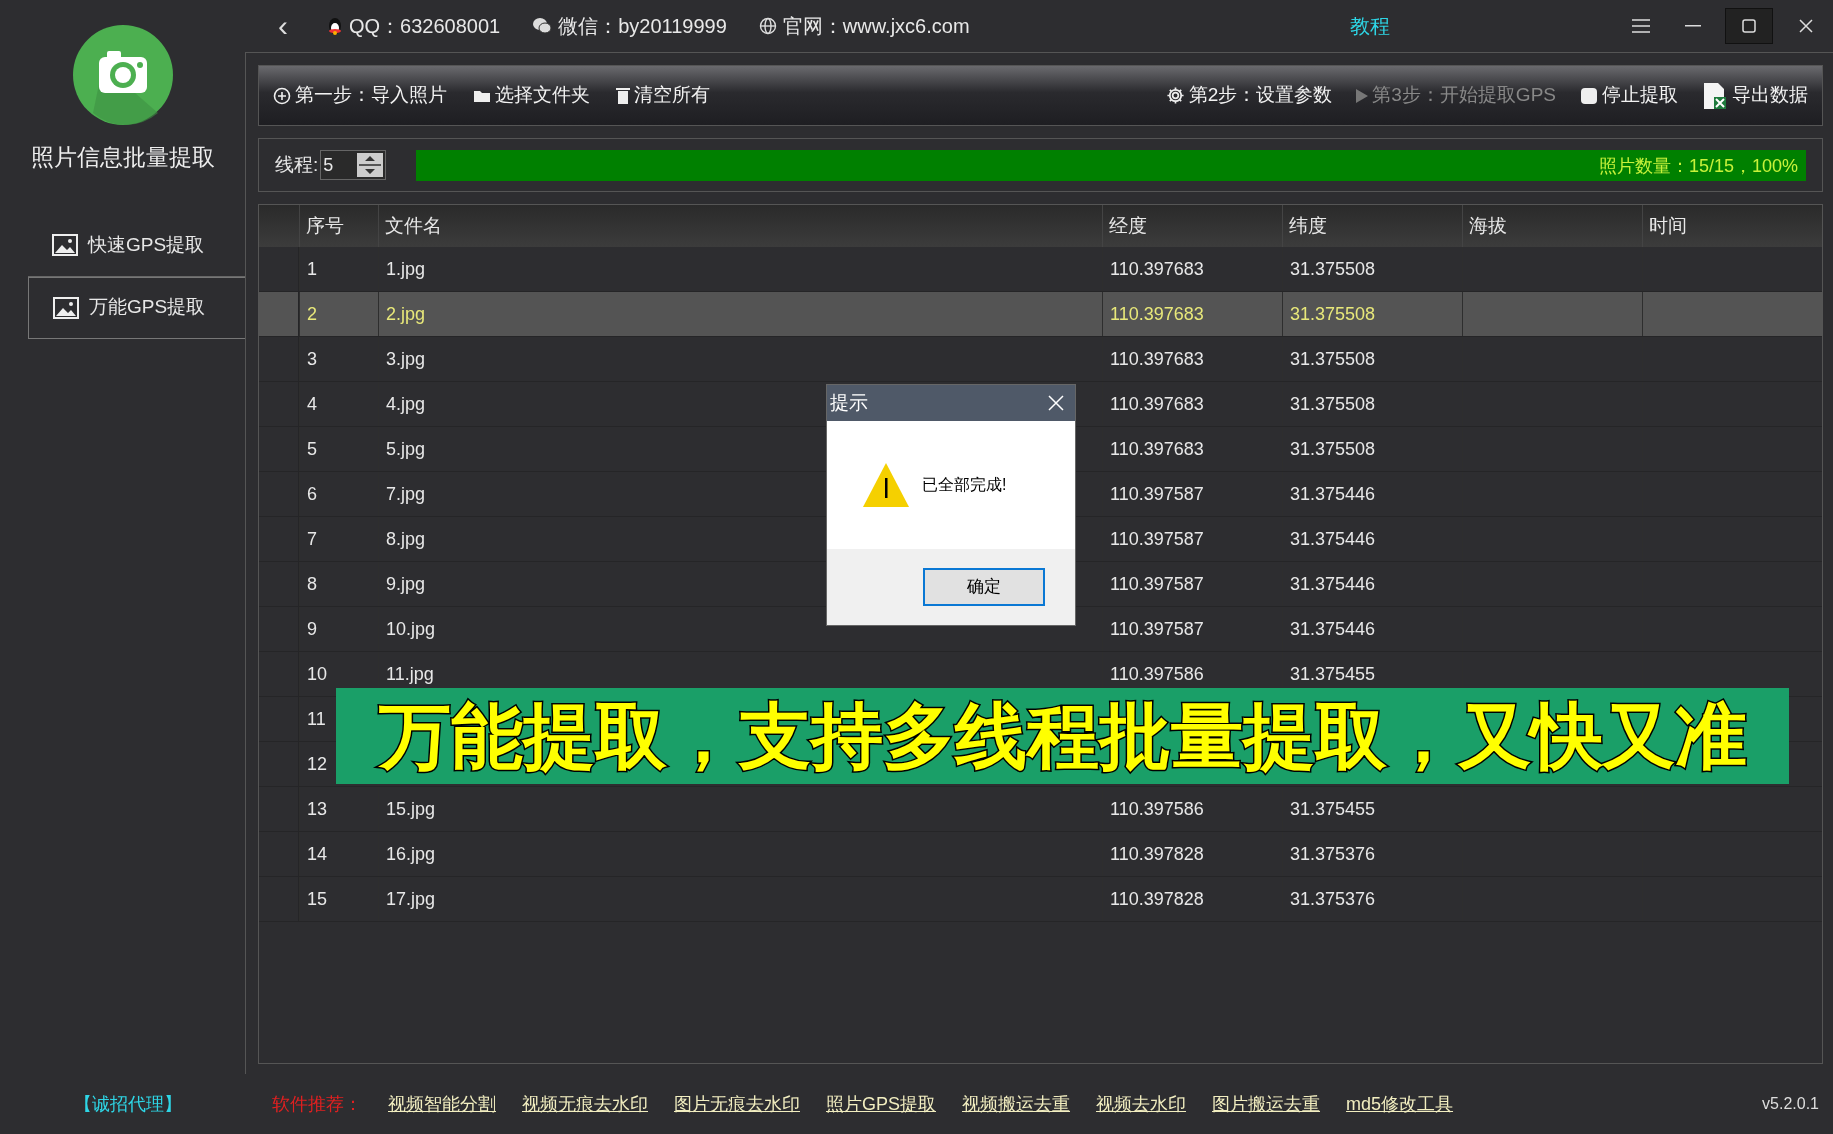 This screenshot has width=1833, height=1134. I want to click on table-cell-text: 17.jpg, so click(411, 899).